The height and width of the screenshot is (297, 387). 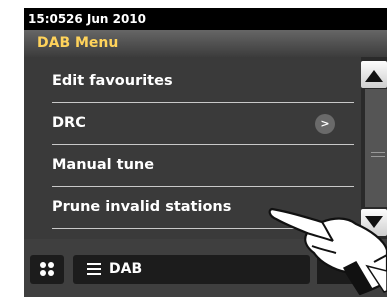 What do you see at coordinates (327, 251) in the screenshot?
I see `pointing-hand-icon` at bounding box center [327, 251].